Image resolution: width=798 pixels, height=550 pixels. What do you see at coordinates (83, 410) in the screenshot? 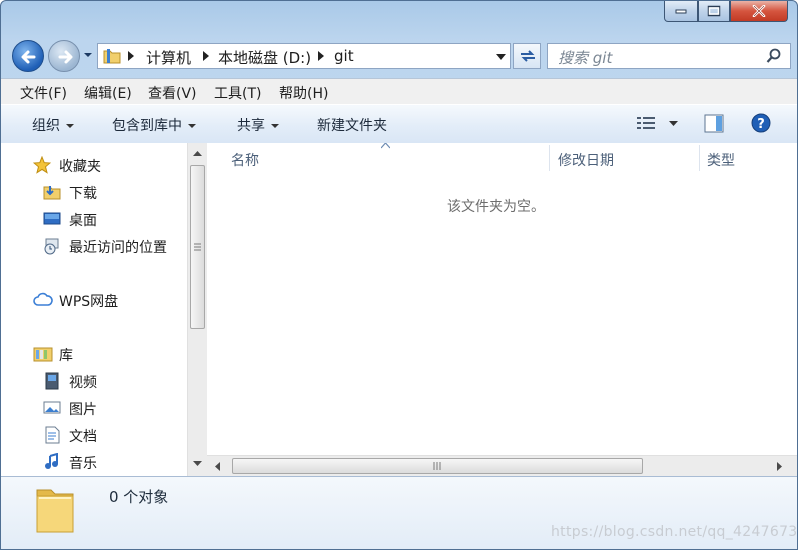
I see `nav-pictures-label: 图片` at bounding box center [83, 410].